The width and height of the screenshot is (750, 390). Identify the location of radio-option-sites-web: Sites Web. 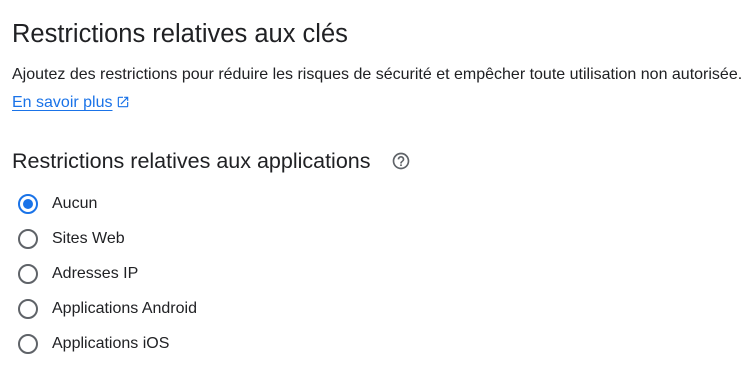
(107, 238).